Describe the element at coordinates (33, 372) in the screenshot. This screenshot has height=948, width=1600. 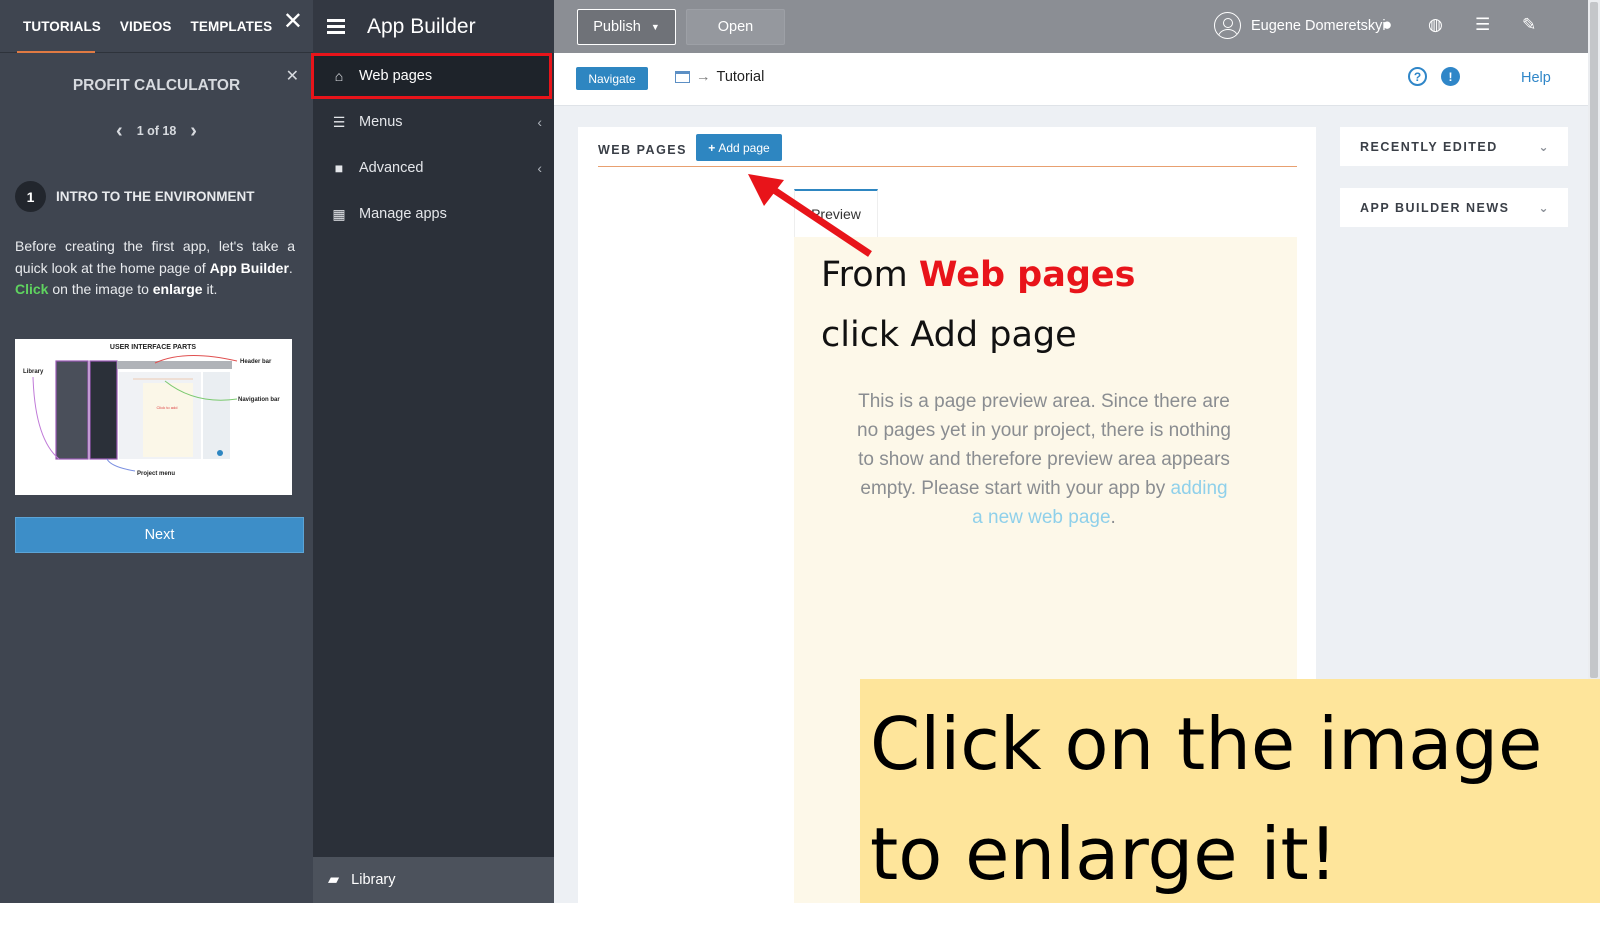
I see `thumb-label-library: Library` at that location.